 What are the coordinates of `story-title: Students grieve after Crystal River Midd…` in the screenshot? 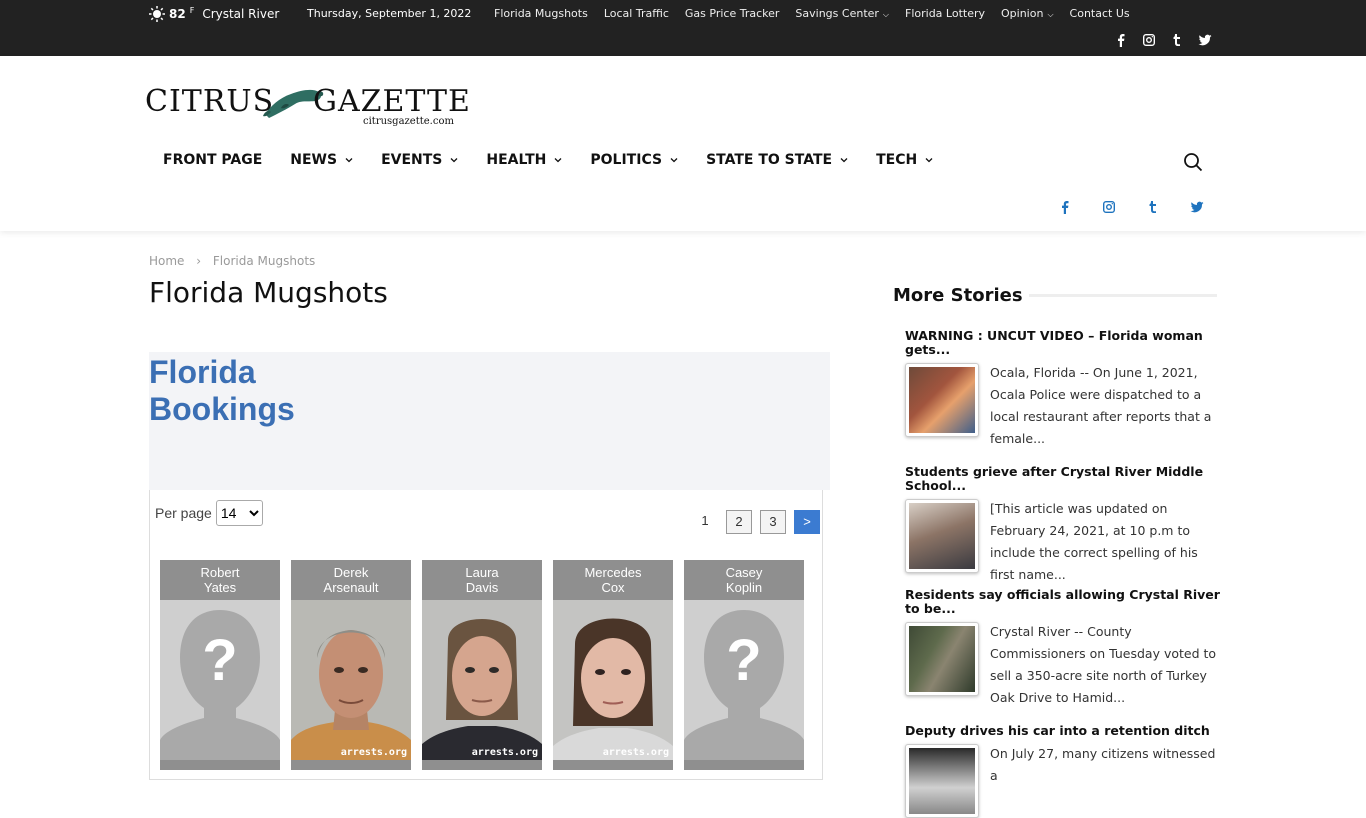 It's located at (1062, 479).